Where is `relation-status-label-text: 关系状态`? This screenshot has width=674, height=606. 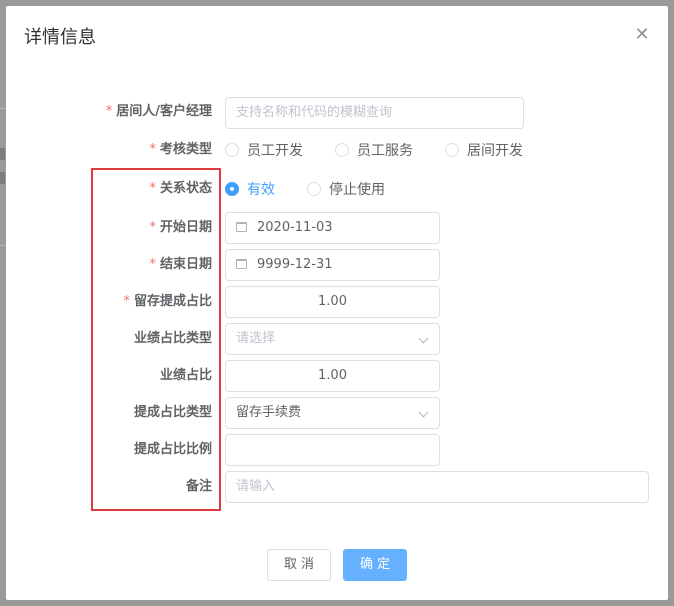
relation-status-label-text: 关系状态 is located at coordinates (185, 188).